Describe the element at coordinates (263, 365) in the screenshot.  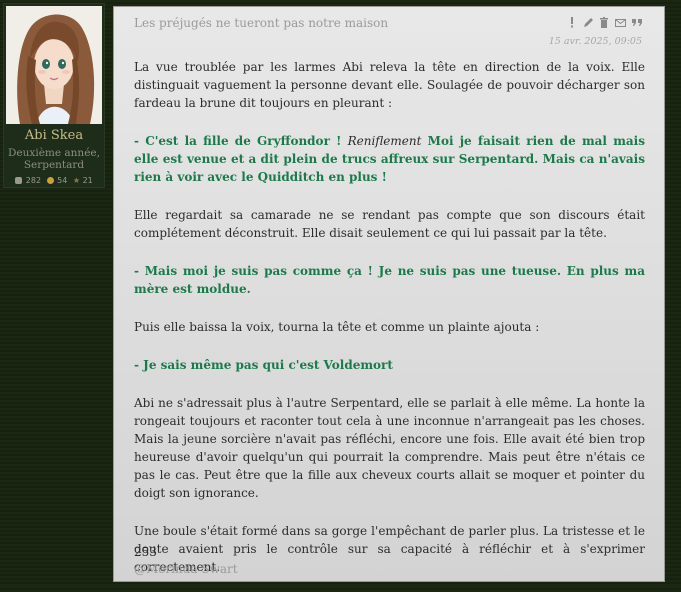
I see `dialogue-paragraph: - Je sais même pas qui c'est Voldemort` at that location.